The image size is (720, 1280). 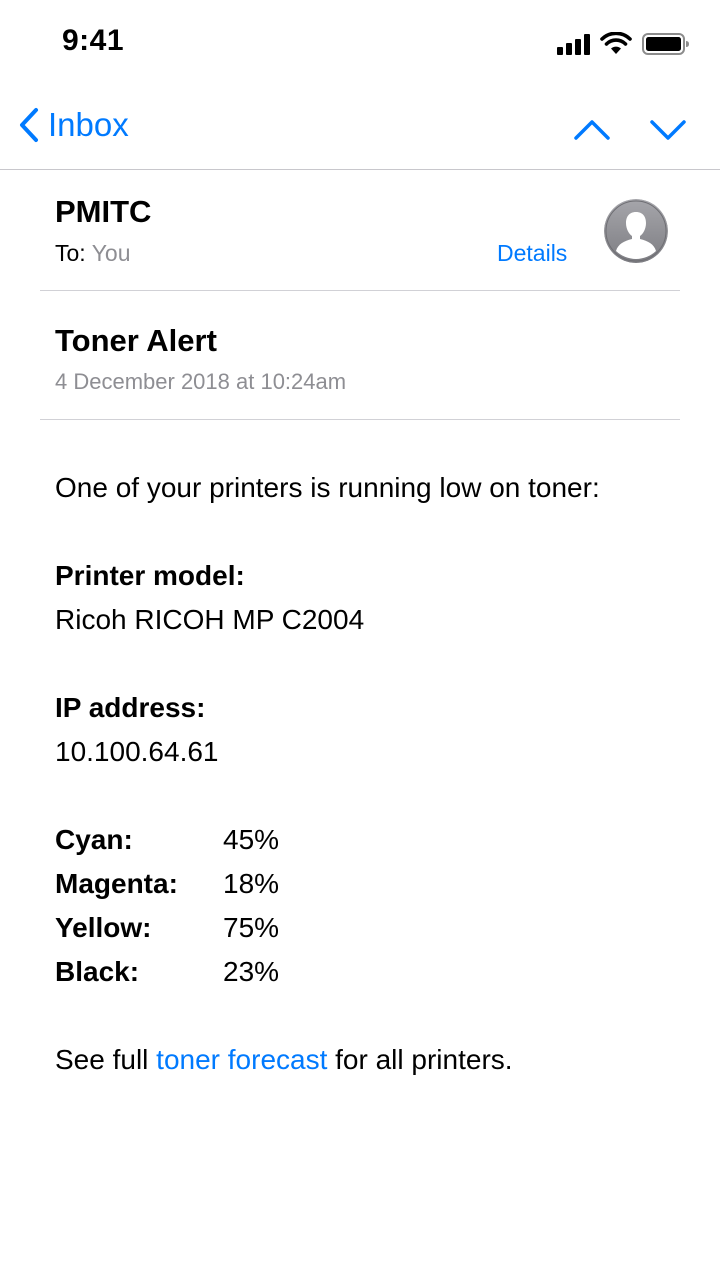 I want to click on recipient-line: To: You, so click(x=93, y=253).